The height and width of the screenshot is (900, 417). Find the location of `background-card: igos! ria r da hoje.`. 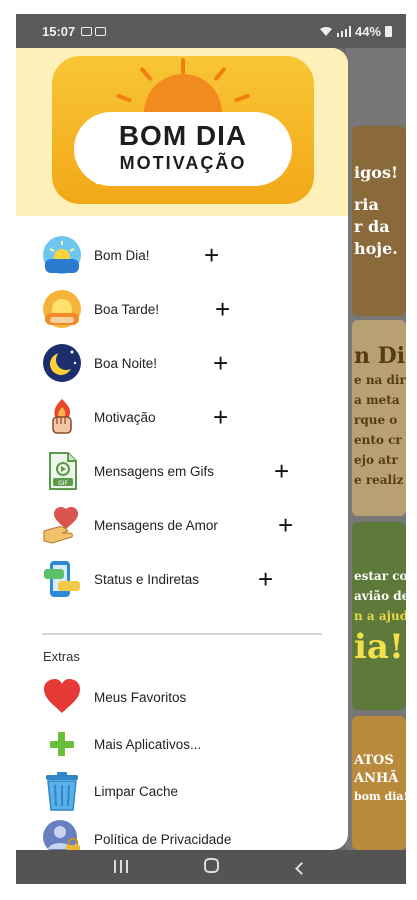

background-card: igos! ria r da hoje. is located at coordinates (379, 221).